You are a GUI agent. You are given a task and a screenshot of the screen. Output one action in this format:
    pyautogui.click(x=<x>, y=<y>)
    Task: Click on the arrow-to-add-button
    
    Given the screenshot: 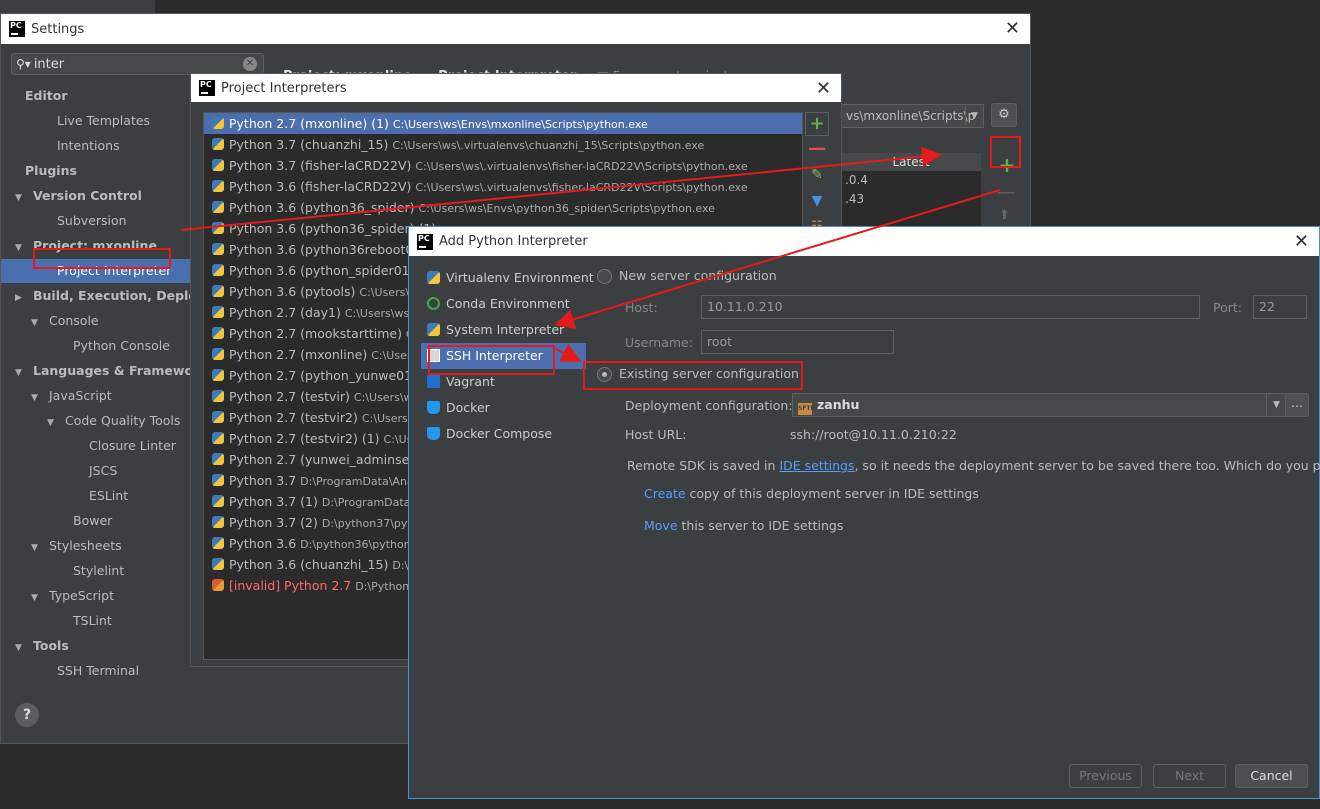 What is the action you would take?
    pyautogui.click(x=561, y=188)
    